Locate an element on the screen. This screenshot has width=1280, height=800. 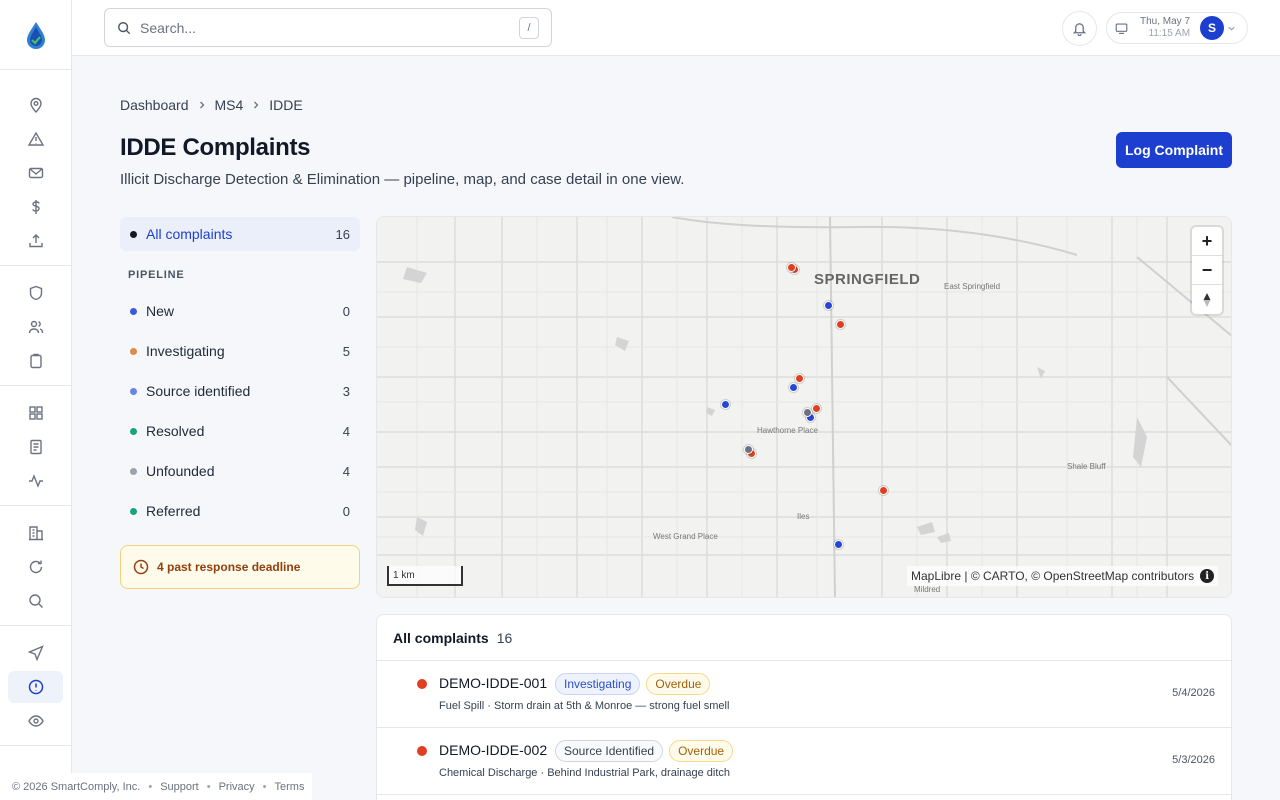
nav-send-icon is located at coordinates (35, 653).